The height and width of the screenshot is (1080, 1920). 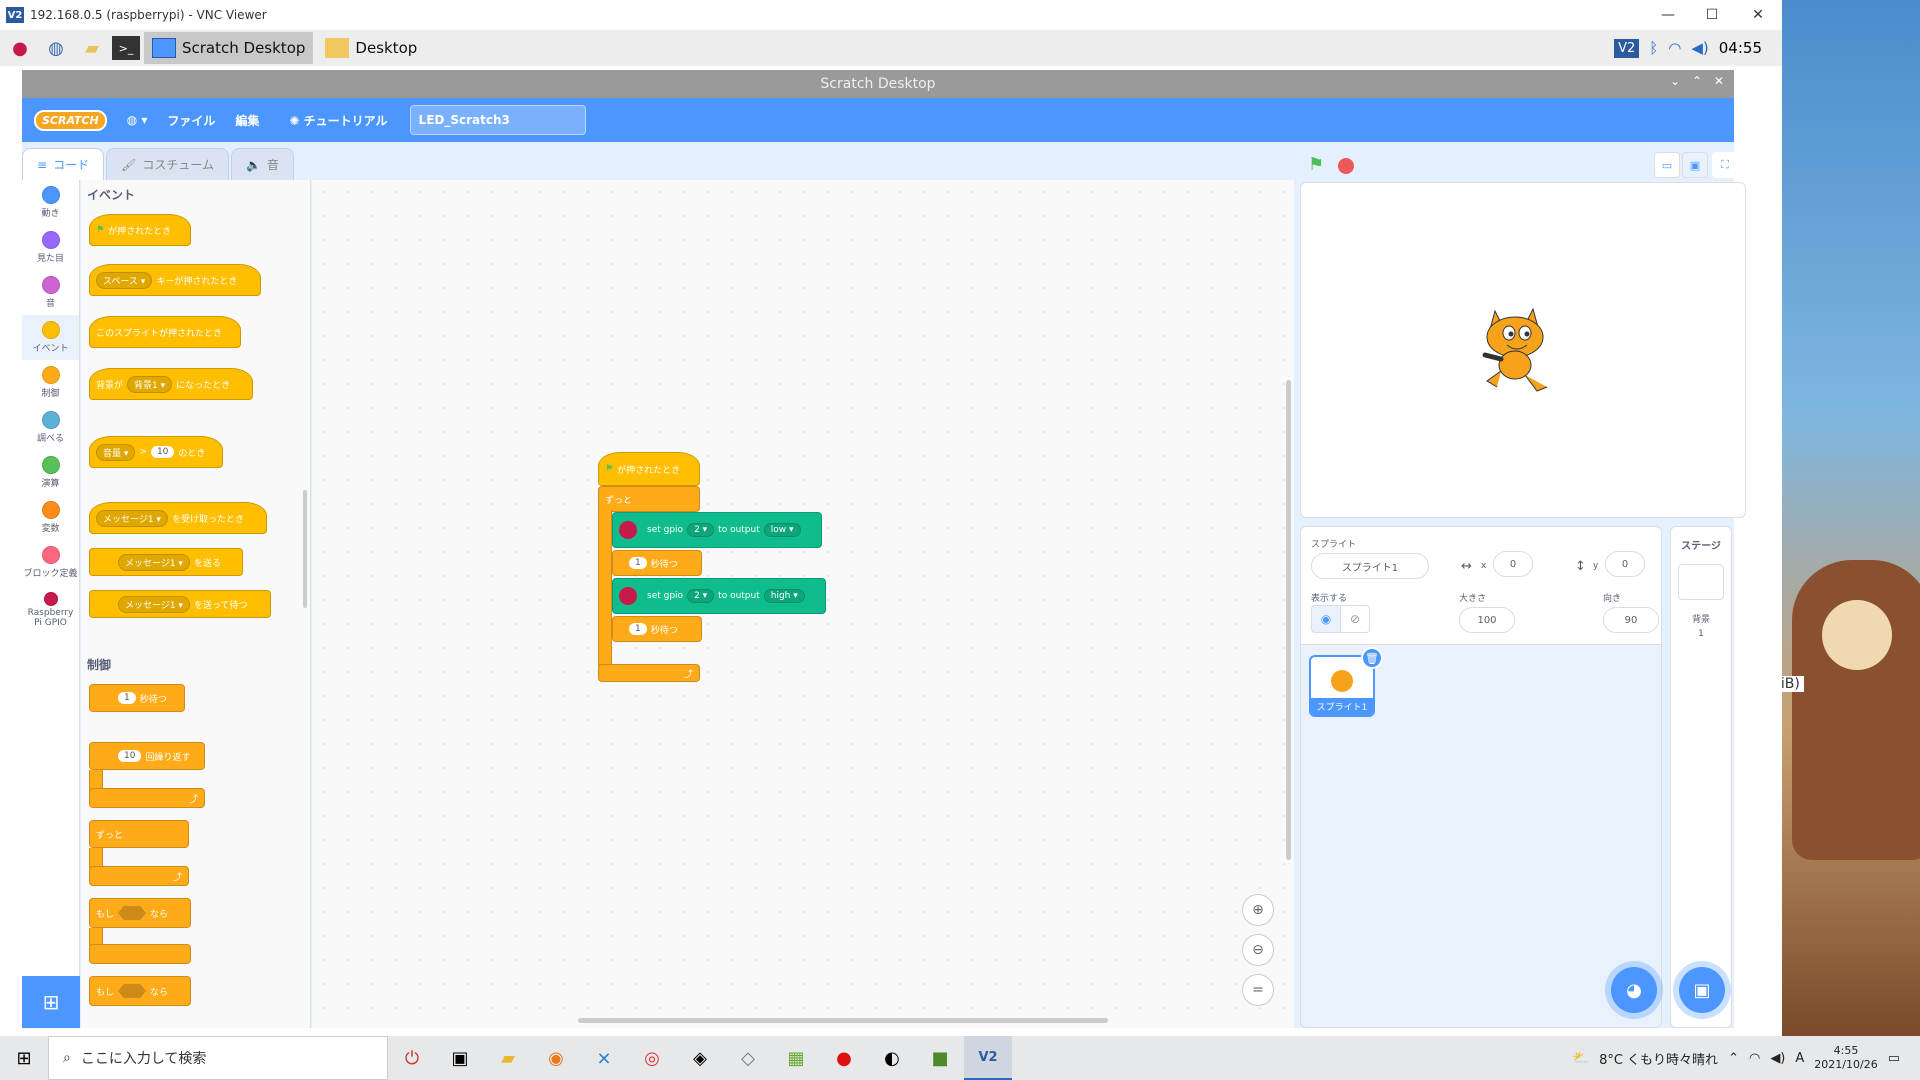 I want to click on direction-input: 90, so click(x=1631, y=620).